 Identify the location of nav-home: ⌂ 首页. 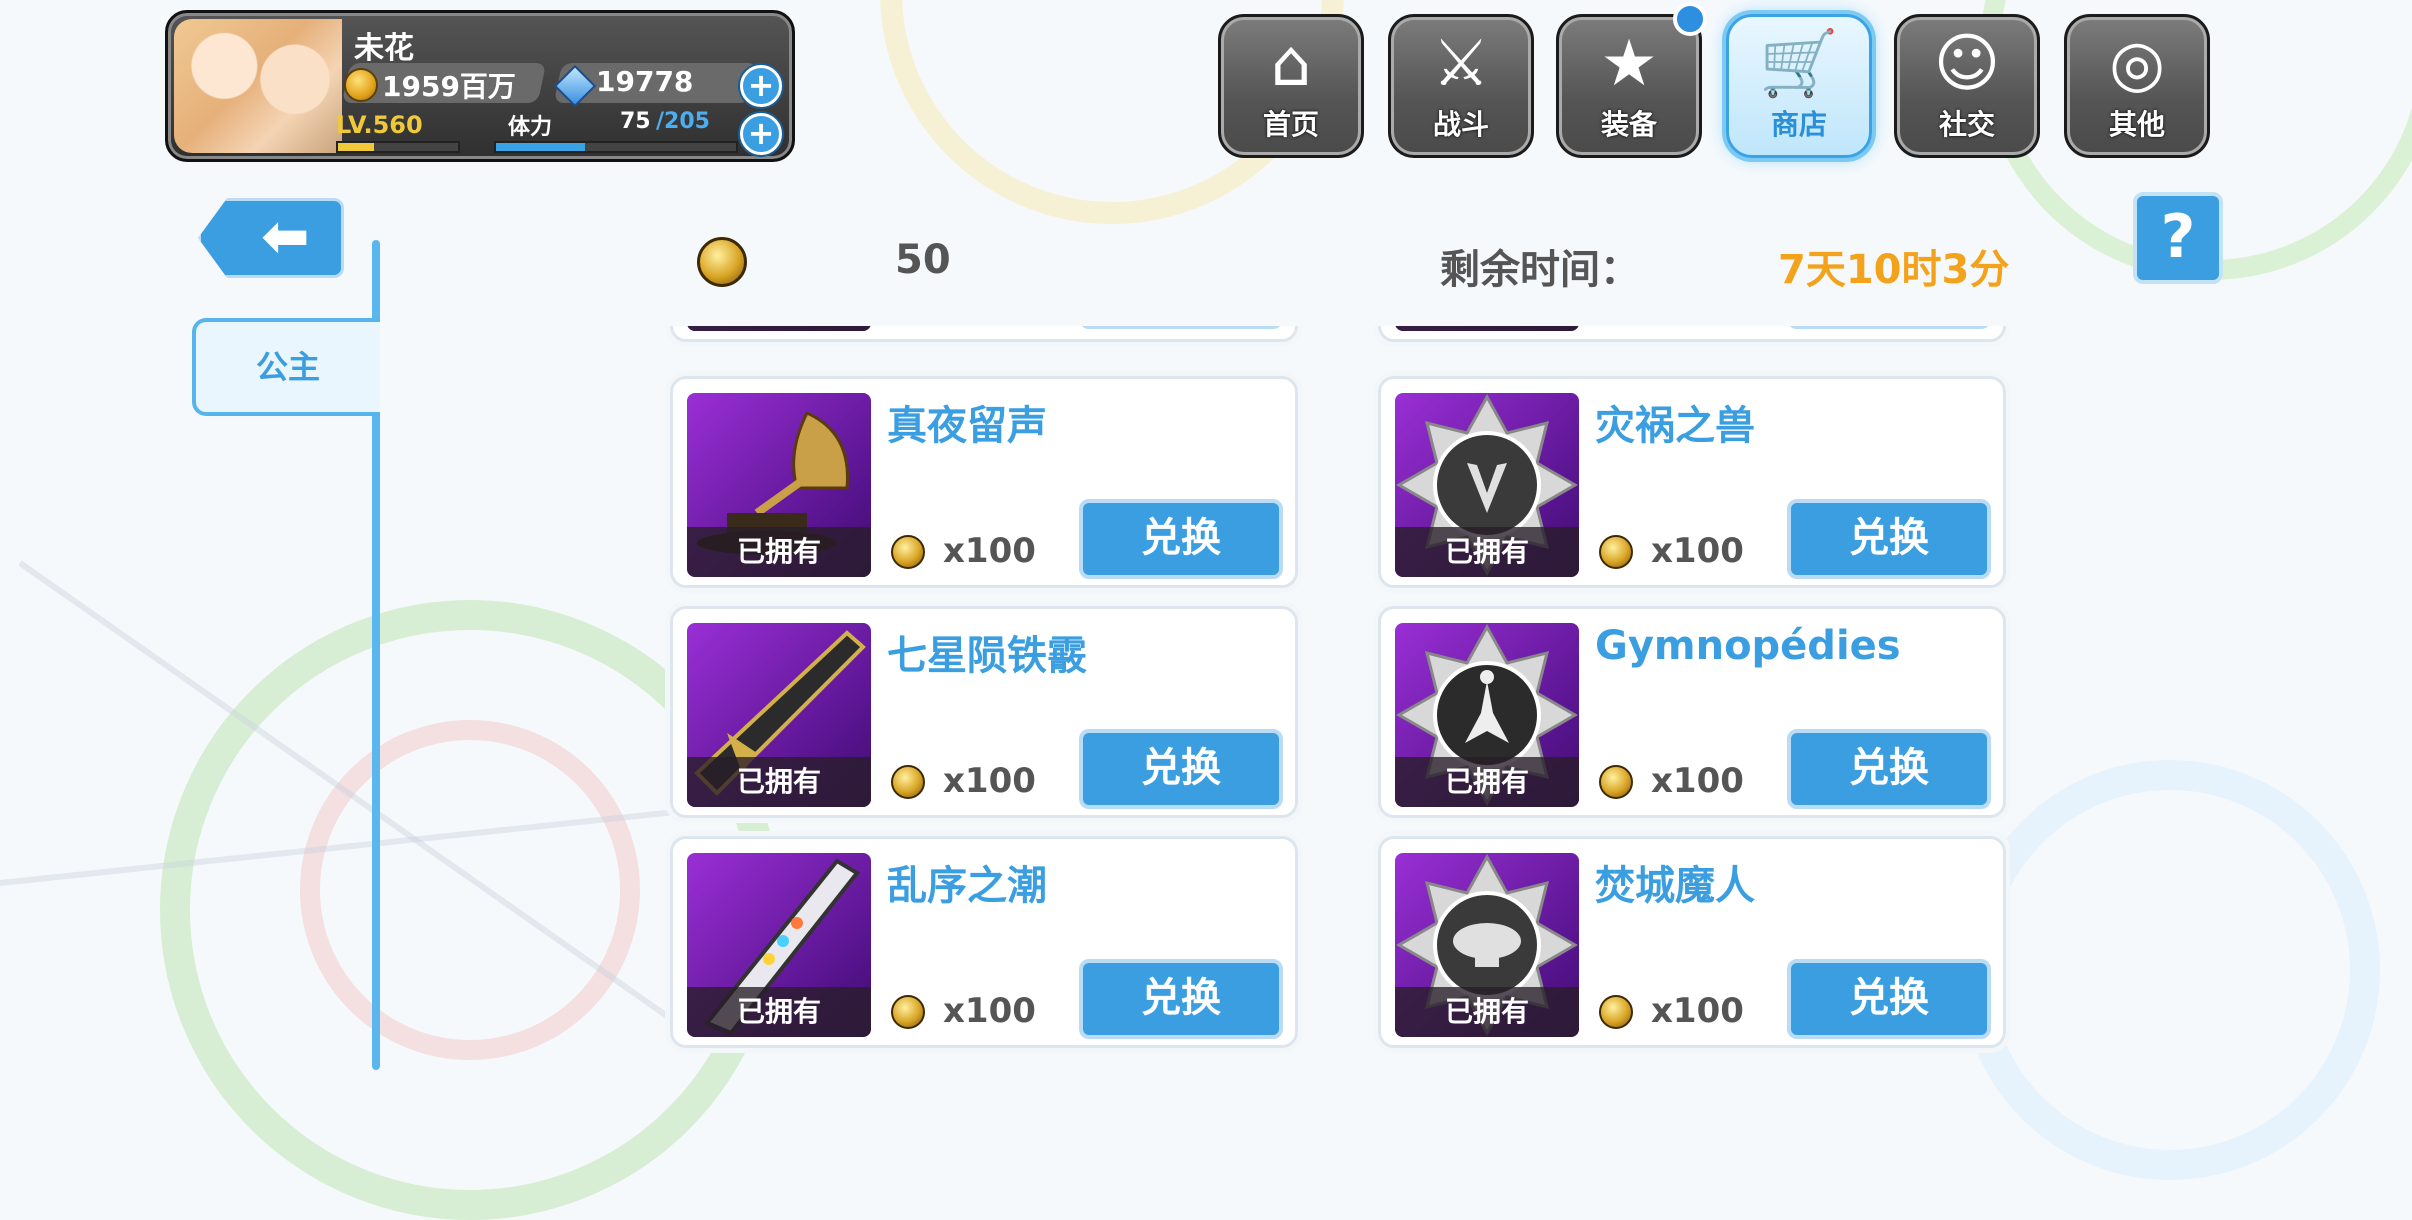
(1291, 86).